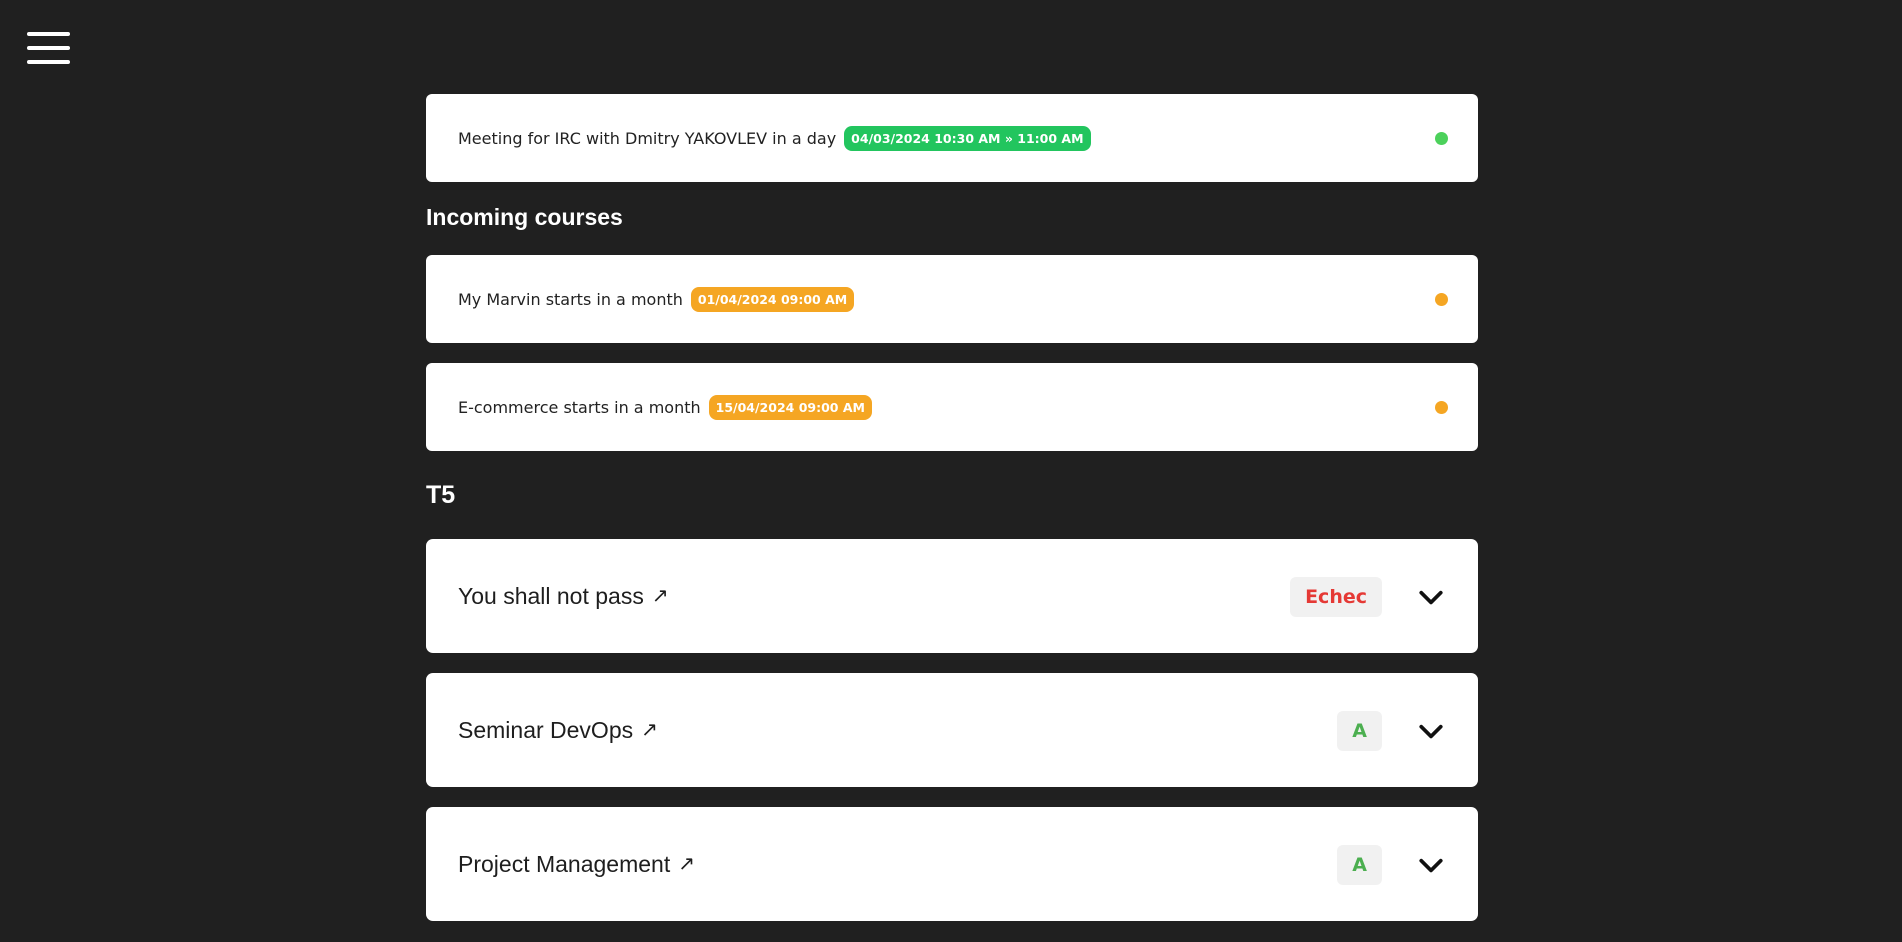  I want to click on section-title-incoming-courses: Incoming courses, so click(524, 217).